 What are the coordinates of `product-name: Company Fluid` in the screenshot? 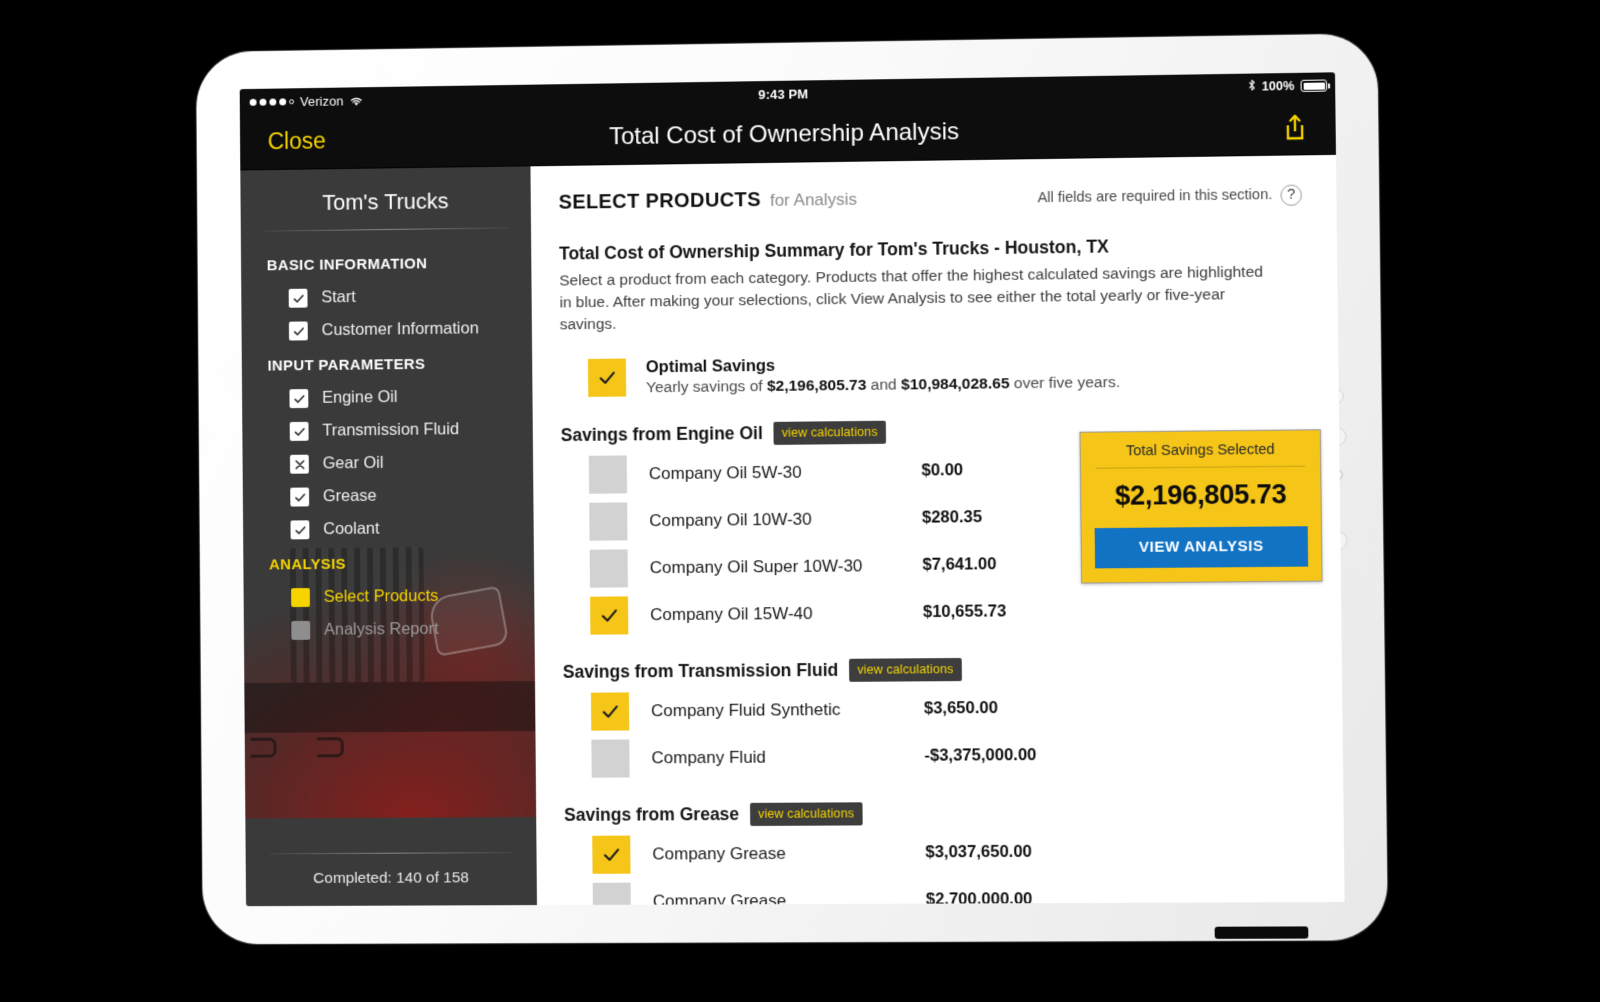 It's located at (709, 757).